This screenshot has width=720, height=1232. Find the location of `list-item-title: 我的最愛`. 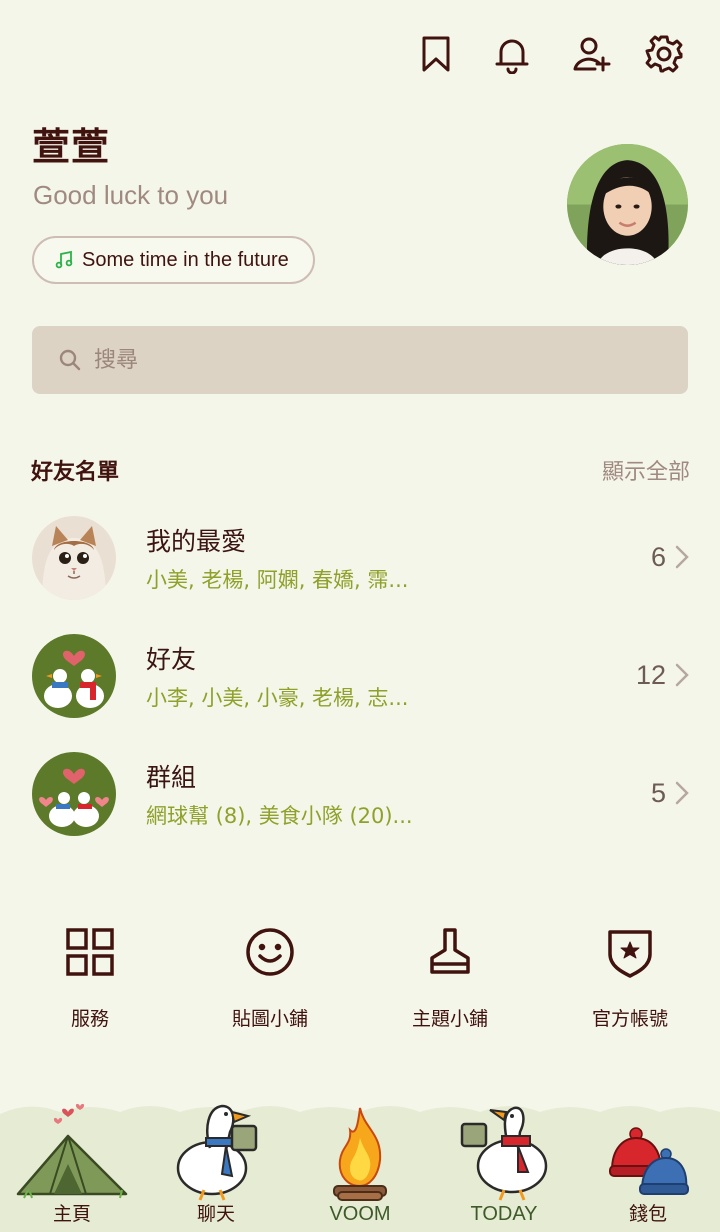

list-item-title: 我的最愛 is located at coordinates (196, 541).